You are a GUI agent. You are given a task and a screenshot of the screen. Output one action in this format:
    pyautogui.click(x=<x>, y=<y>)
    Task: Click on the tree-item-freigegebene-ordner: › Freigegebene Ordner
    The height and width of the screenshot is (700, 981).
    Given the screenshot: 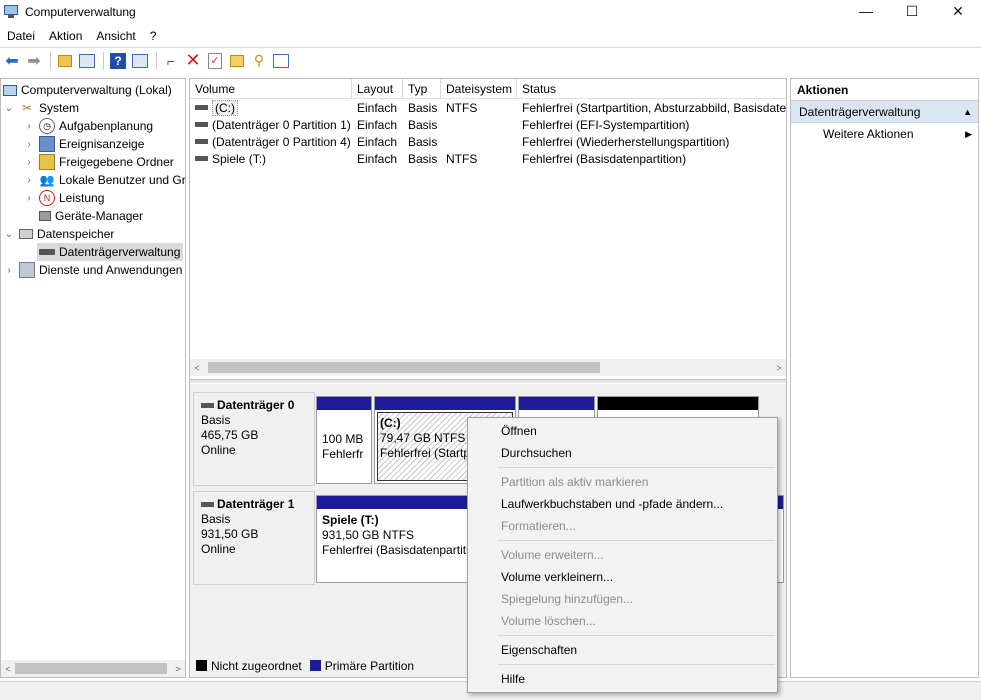 What is the action you would take?
    pyautogui.click(x=98, y=162)
    